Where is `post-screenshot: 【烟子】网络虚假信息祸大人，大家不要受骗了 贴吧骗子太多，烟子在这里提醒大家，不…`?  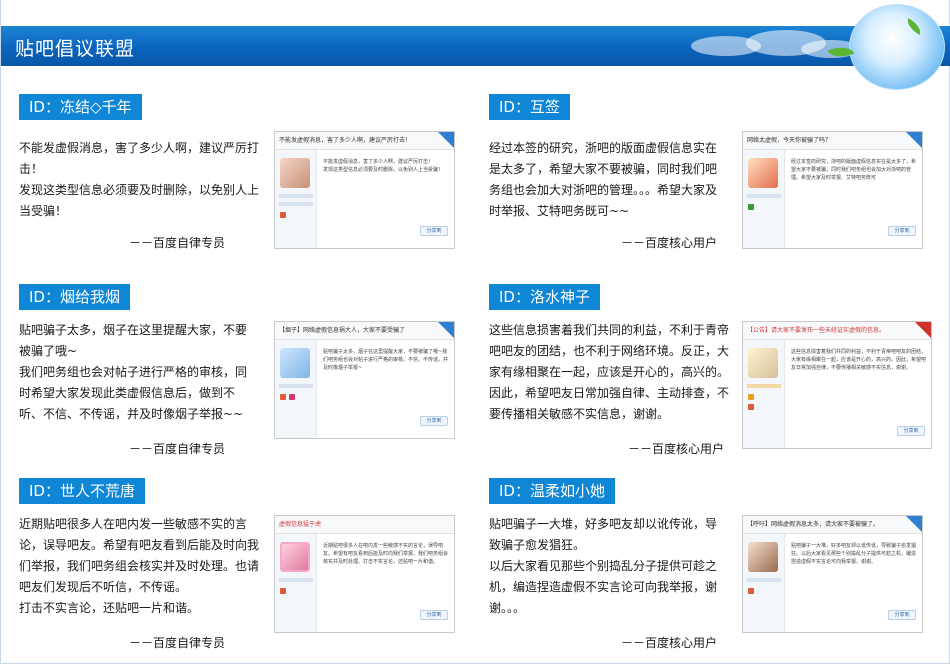 post-screenshot: 【烟子】网络虚假信息祸大人，大家不要受骗了 贴吧骗子太多，烟子在这里提醒大家，不… is located at coordinates (364, 380).